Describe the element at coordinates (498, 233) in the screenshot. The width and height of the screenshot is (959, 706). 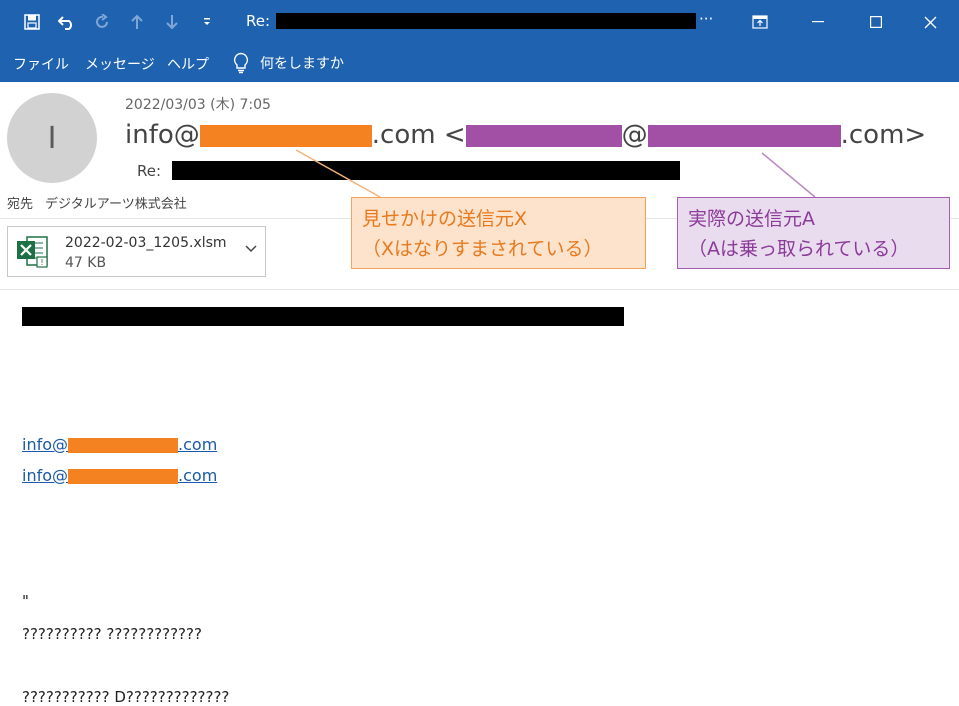
I see `callout-fake-sender: 見せかけの送信元X （Xはなりすまされている）` at that location.